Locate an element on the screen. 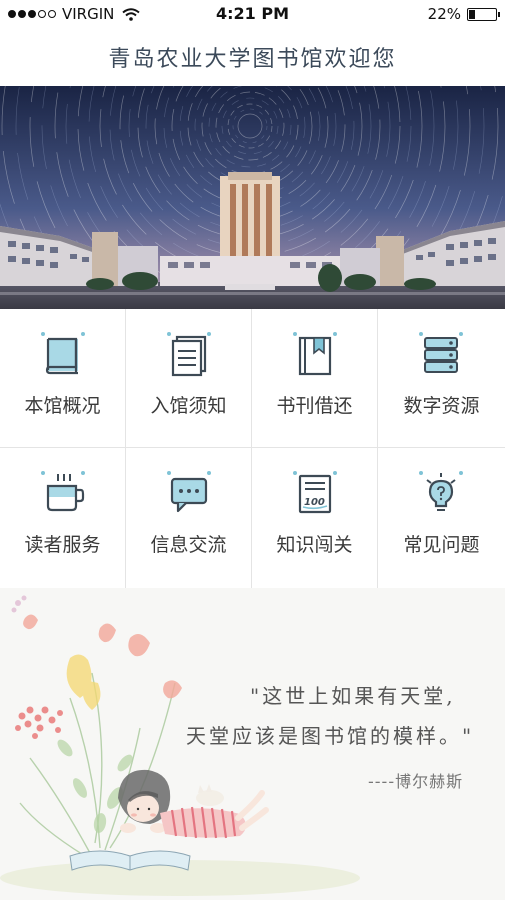 The width and height of the screenshot is (505, 900). menu-item-label: 本馆概况 is located at coordinates (62, 406).